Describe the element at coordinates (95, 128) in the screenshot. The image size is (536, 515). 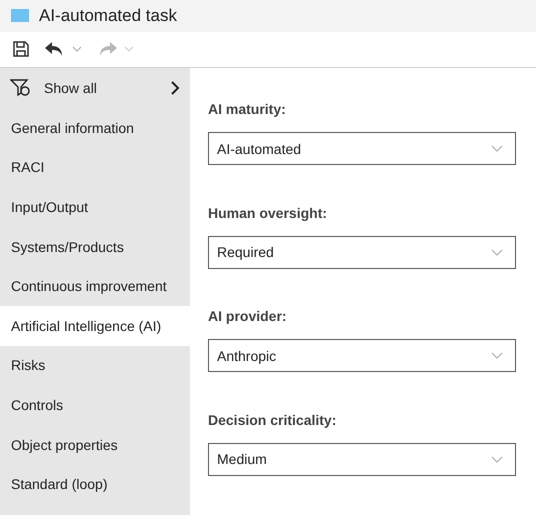
I see `sidebar-item: General information` at that location.